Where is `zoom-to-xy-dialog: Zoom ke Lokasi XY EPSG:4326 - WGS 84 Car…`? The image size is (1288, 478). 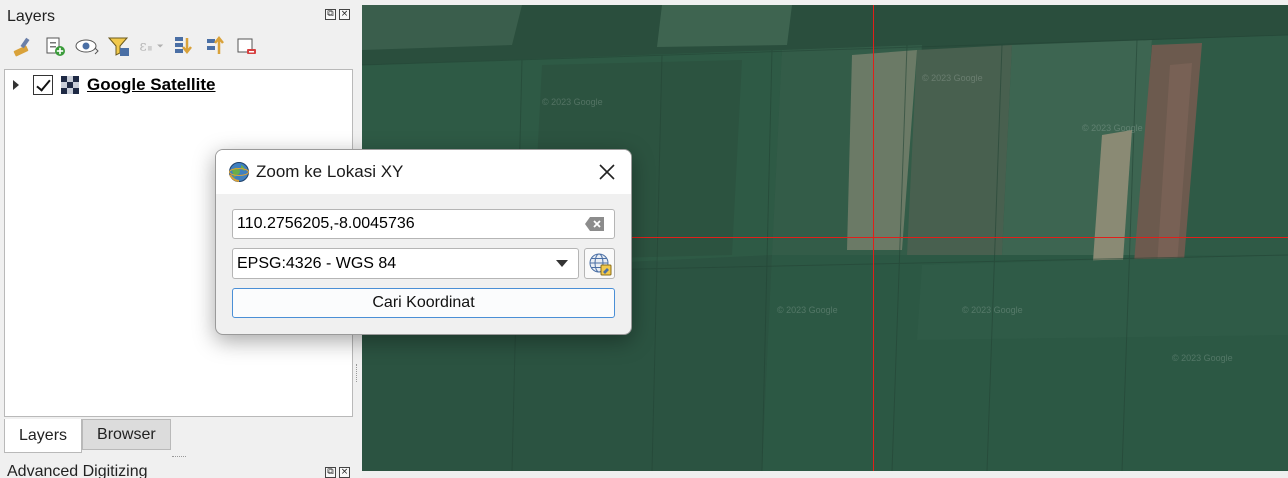 zoom-to-xy-dialog: Zoom ke Lokasi XY EPSG:4326 - WGS 84 Car… is located at coordinates (423, 242).